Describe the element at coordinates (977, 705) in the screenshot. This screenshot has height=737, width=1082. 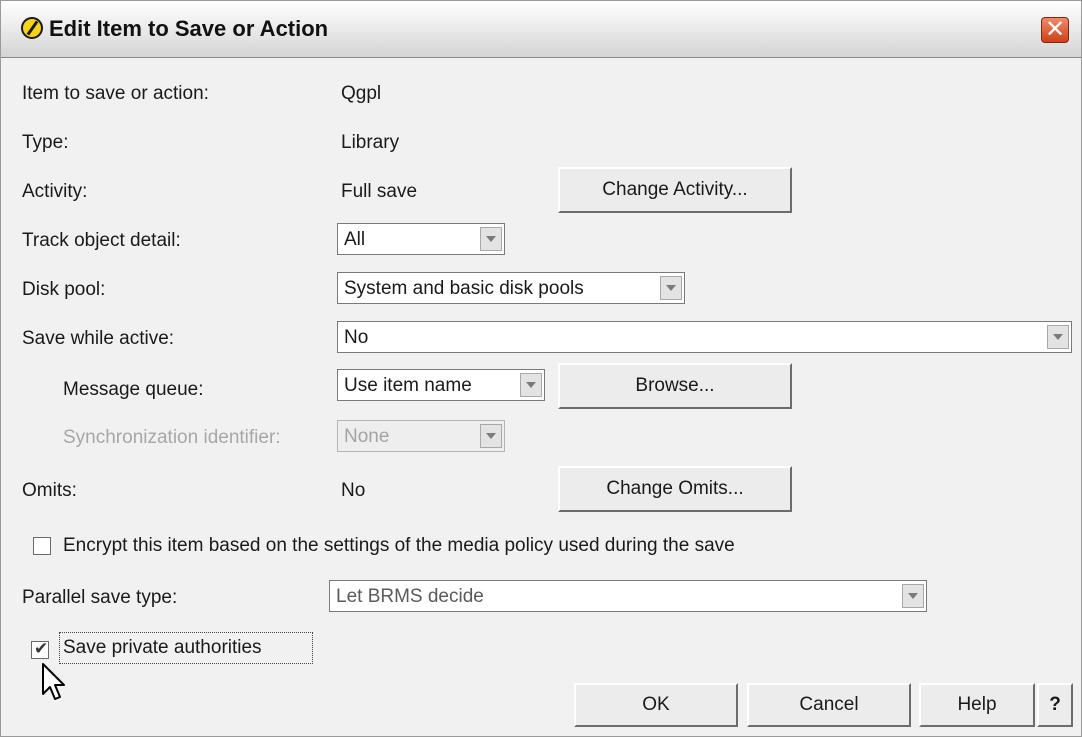
I see `help-button: Help` at that location.